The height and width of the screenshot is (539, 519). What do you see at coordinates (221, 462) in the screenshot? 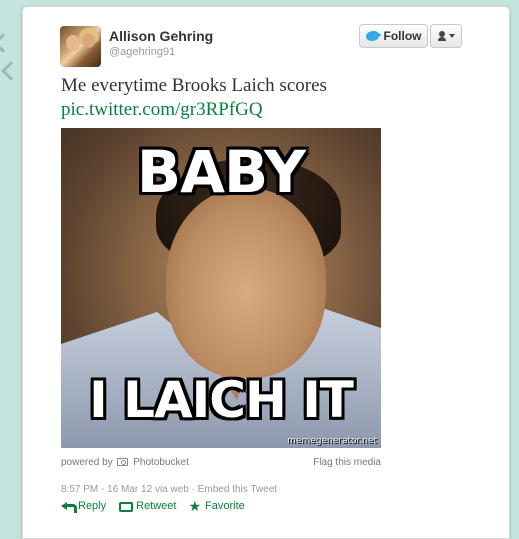
I see `media-footer: powered by Photobucket Flag this media` at bounding box center [221, 462].